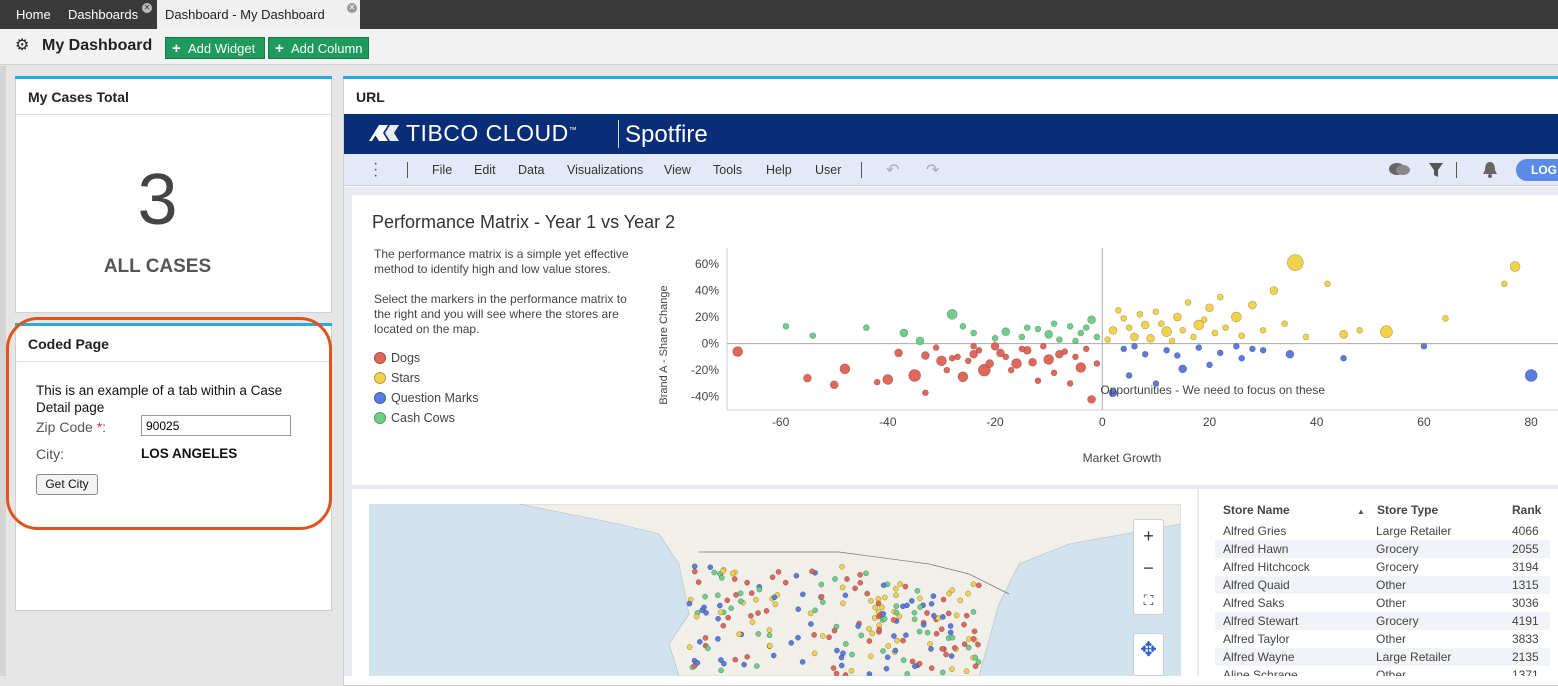 This screenshot has width=1558, height=686. What do you see at coordinates (215, 48) in the screenshot?
I see `add-widget-button: + Add Widget` at bounding box center [215, 48].